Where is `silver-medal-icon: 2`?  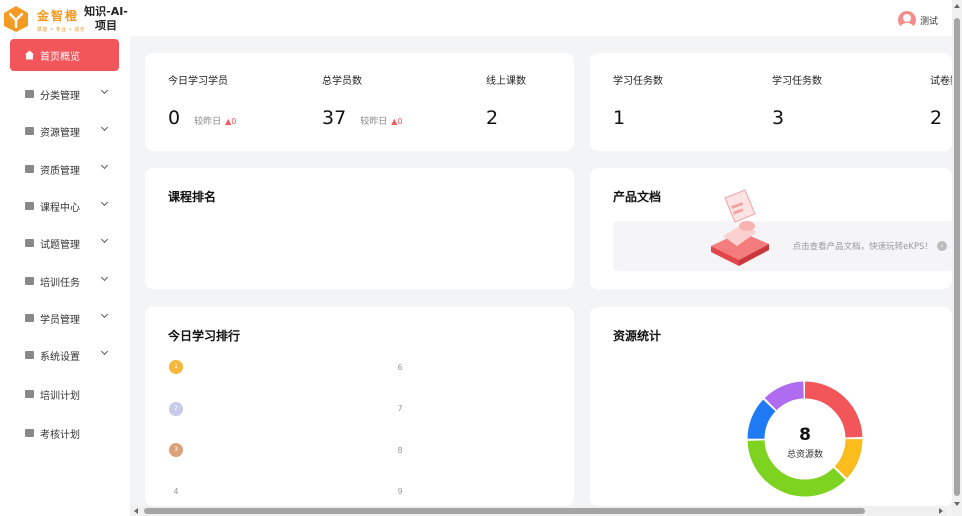
silver-medal-icon: 2 is located at coordinates (176, 409).